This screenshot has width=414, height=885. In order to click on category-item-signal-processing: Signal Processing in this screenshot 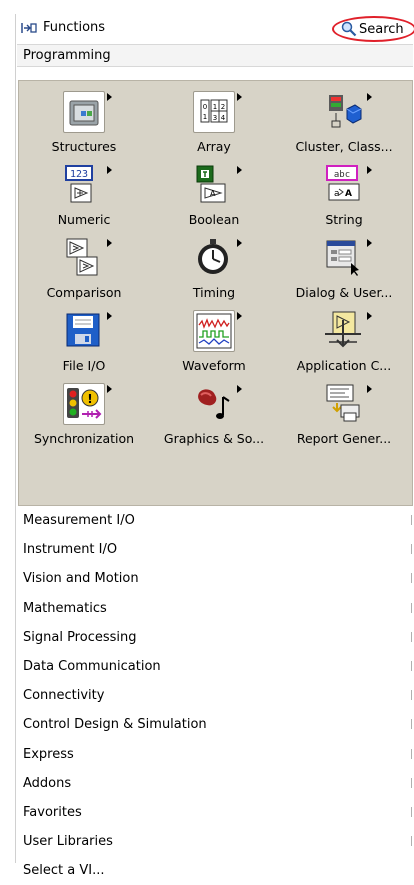, I will do `click(214, 637)`.